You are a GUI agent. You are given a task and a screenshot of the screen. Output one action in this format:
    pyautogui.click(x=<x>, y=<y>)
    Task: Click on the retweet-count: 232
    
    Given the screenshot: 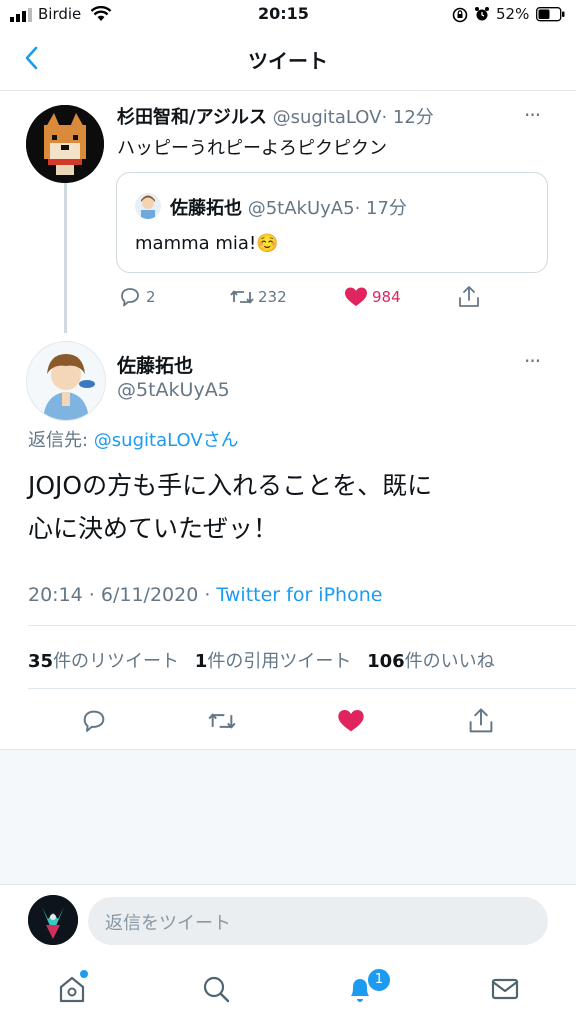 What is the action you would take?
    pyautogui.click(x=272, y=297)
    